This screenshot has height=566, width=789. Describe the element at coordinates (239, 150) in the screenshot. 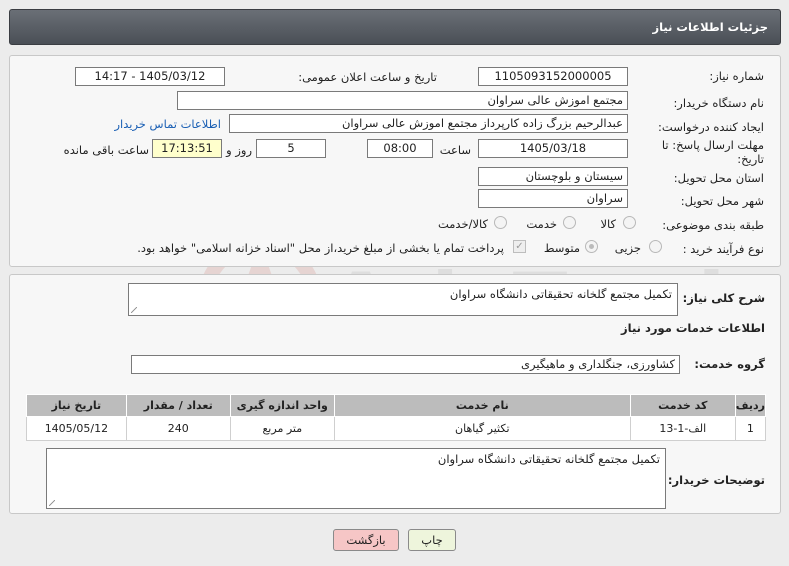

I see `days-label: روز و` at that location.